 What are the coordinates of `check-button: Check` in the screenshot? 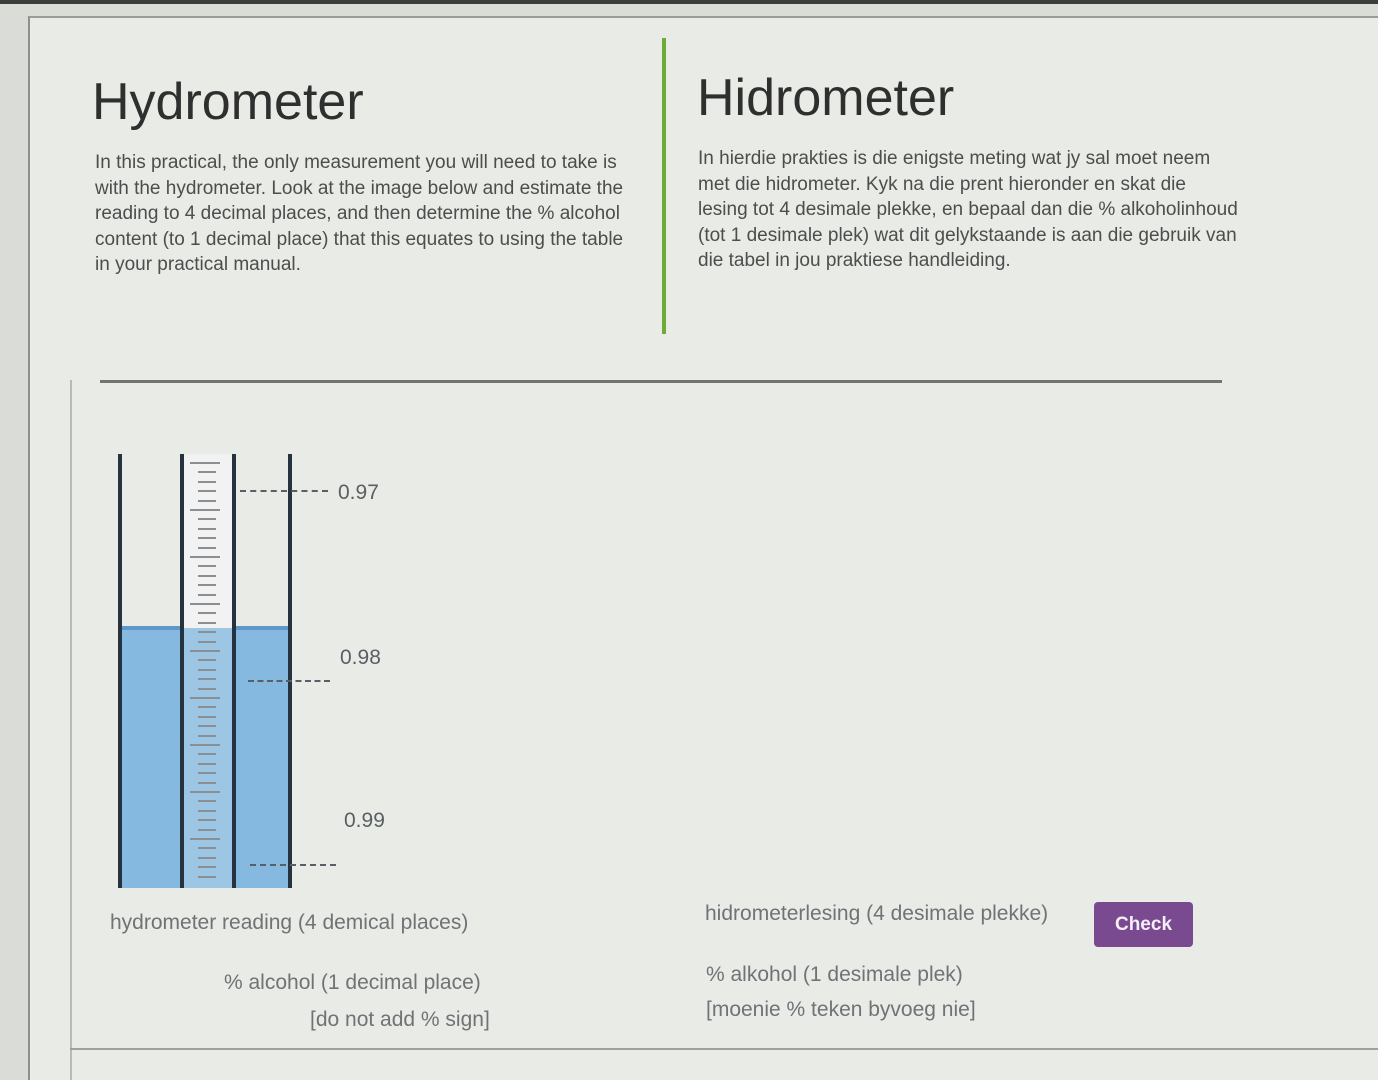 It's located at (1143, 924).